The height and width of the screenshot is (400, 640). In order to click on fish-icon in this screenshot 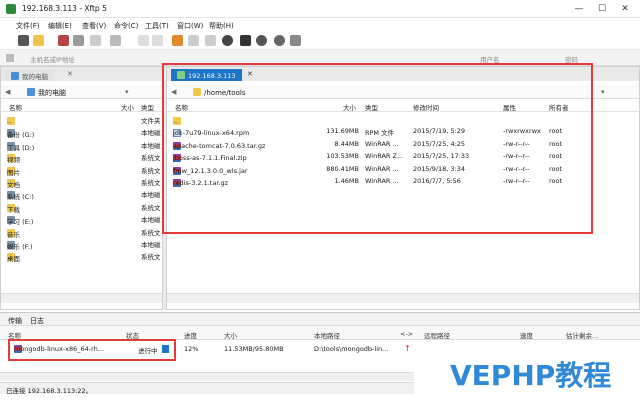, I will do `click(245, 40)`.